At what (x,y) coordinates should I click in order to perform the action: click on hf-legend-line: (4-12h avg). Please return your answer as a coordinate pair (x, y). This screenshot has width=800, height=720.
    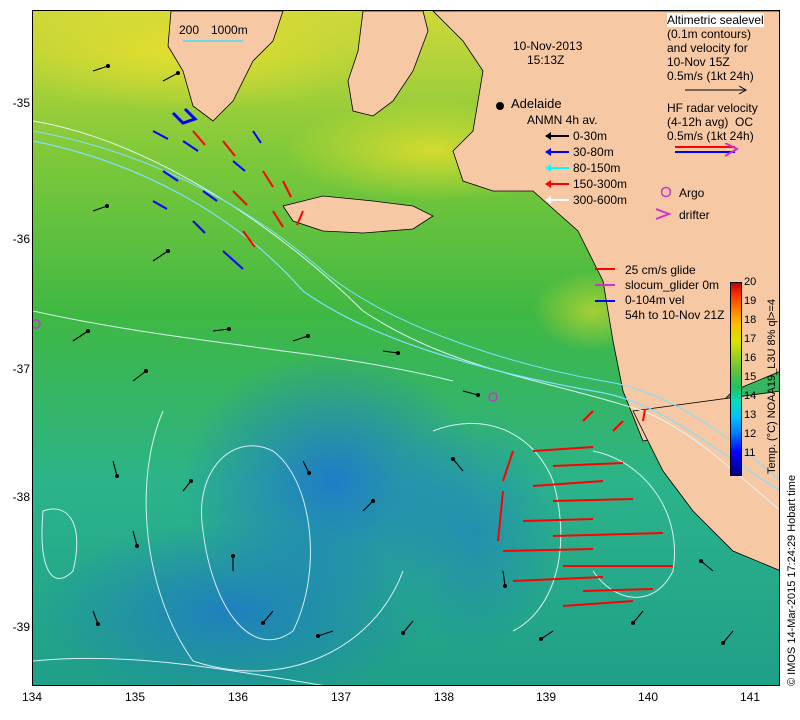
    Looking at the image, I should click on (698, 122).